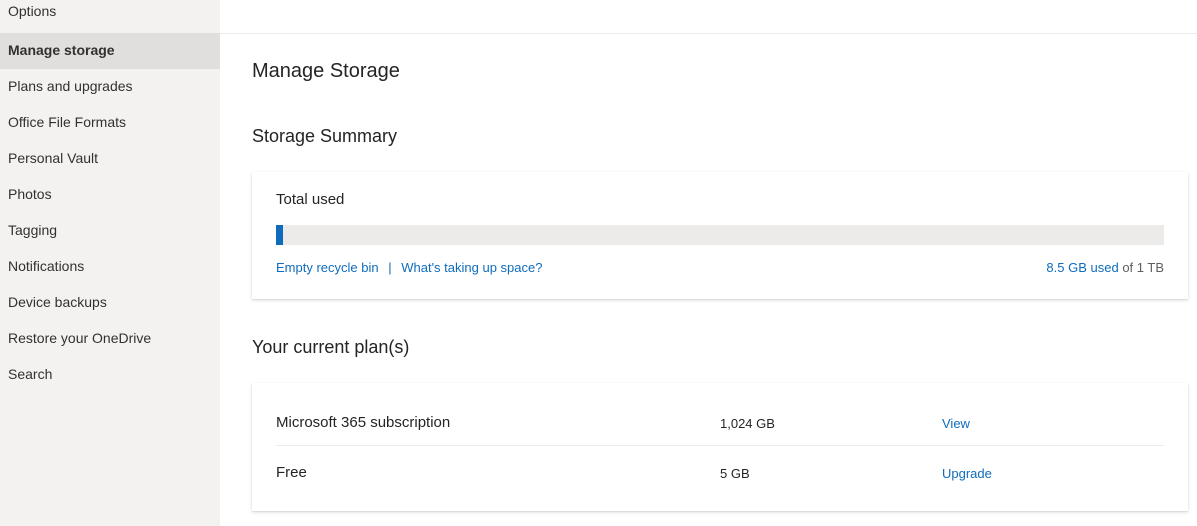  I want to click on storage-usage-bar, so click(720, 235).